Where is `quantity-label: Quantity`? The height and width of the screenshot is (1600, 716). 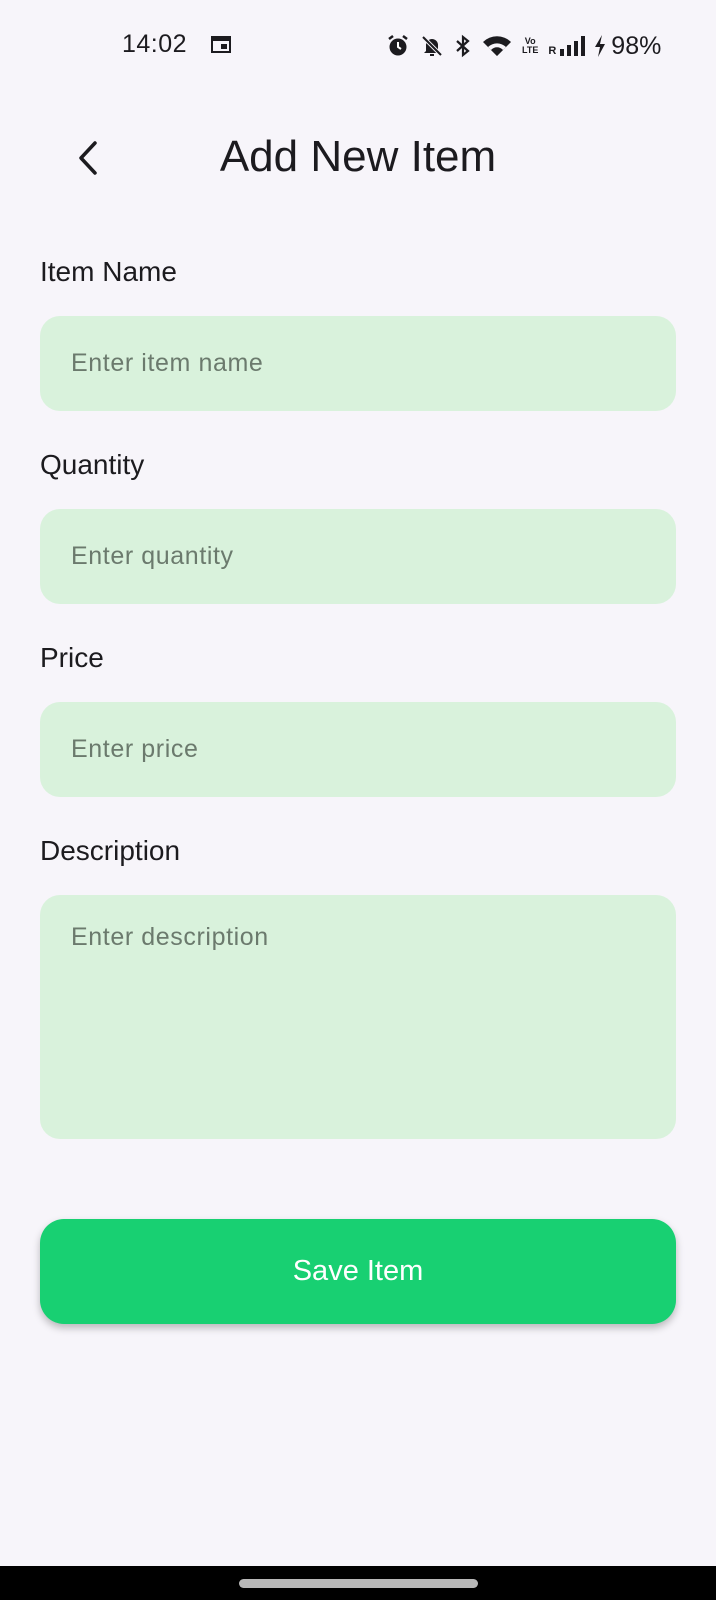
quantity-label: Quantity is located at coordinates (92, 464).